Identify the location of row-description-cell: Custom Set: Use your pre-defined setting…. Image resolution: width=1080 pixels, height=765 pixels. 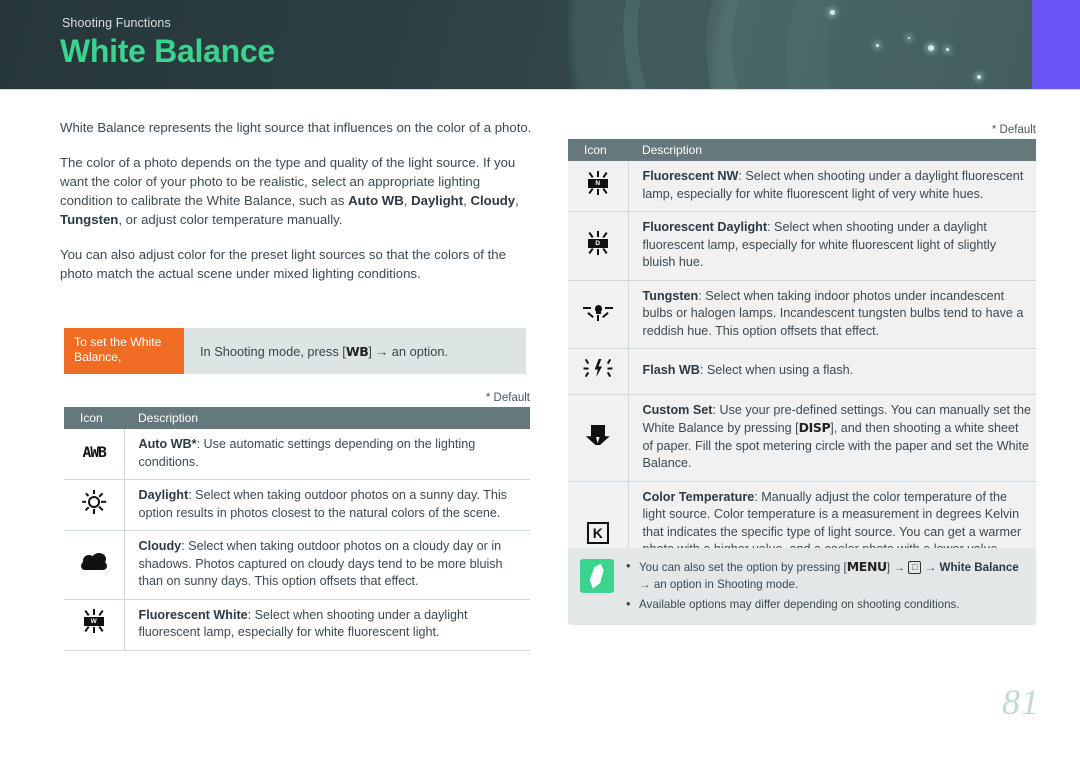
(832, 438).